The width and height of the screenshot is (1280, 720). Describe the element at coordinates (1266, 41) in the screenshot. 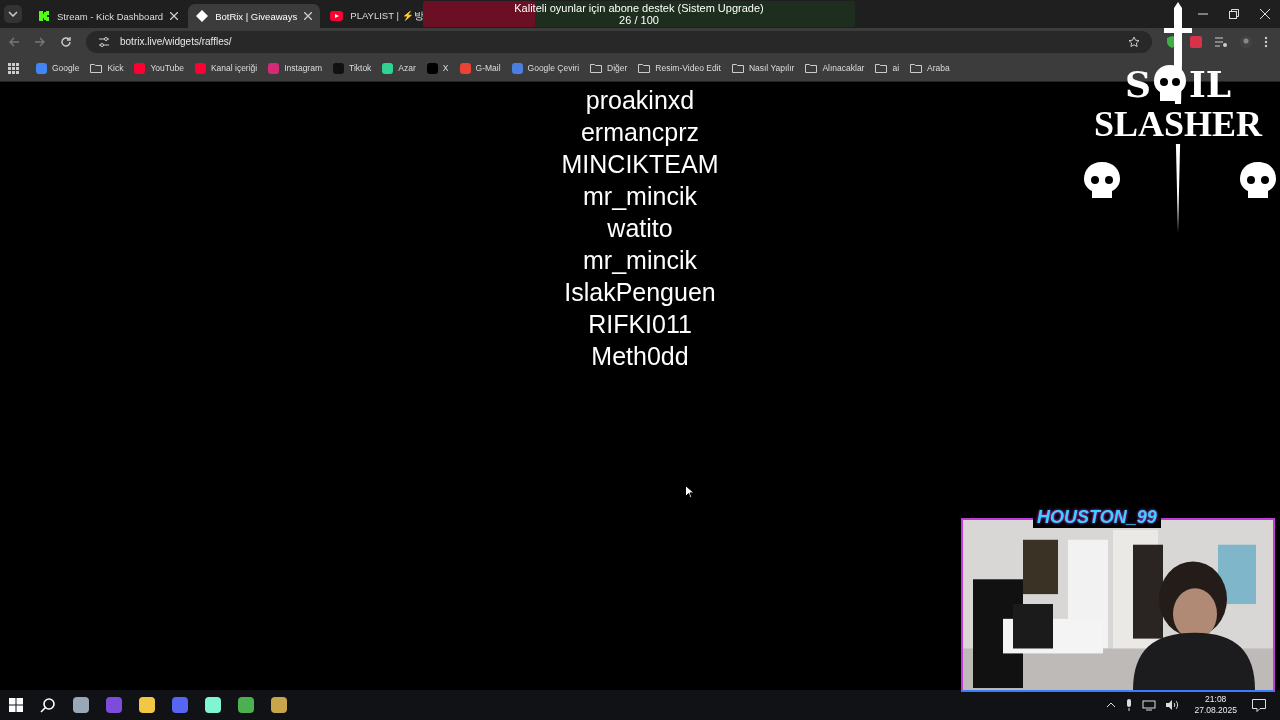

I see `more-icon` at that location.